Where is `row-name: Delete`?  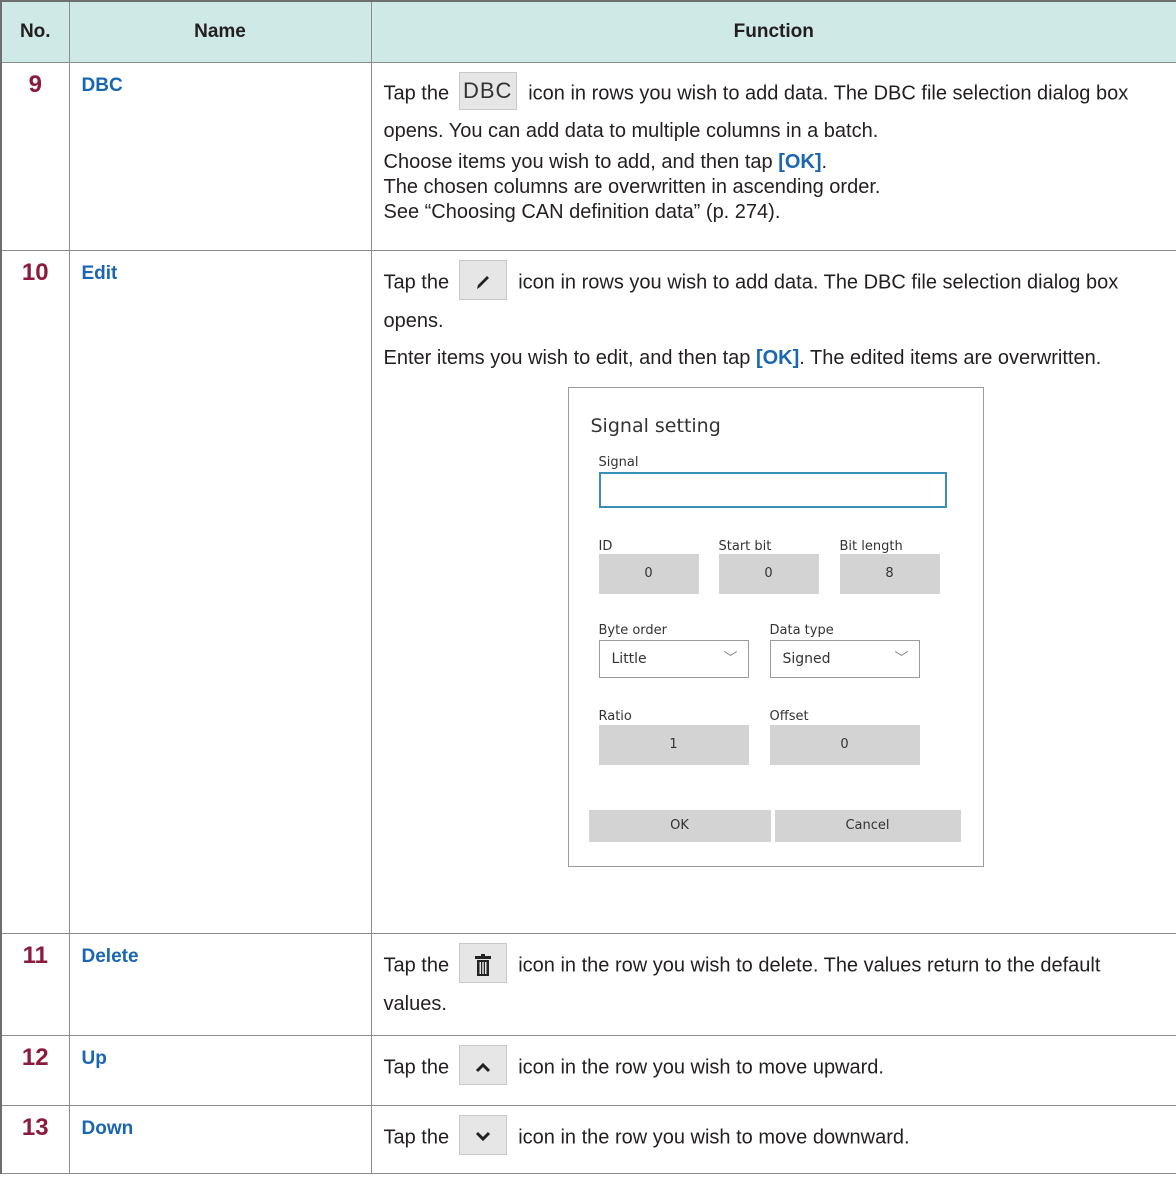
row-name: Delete is located at coordinates (220, 984).